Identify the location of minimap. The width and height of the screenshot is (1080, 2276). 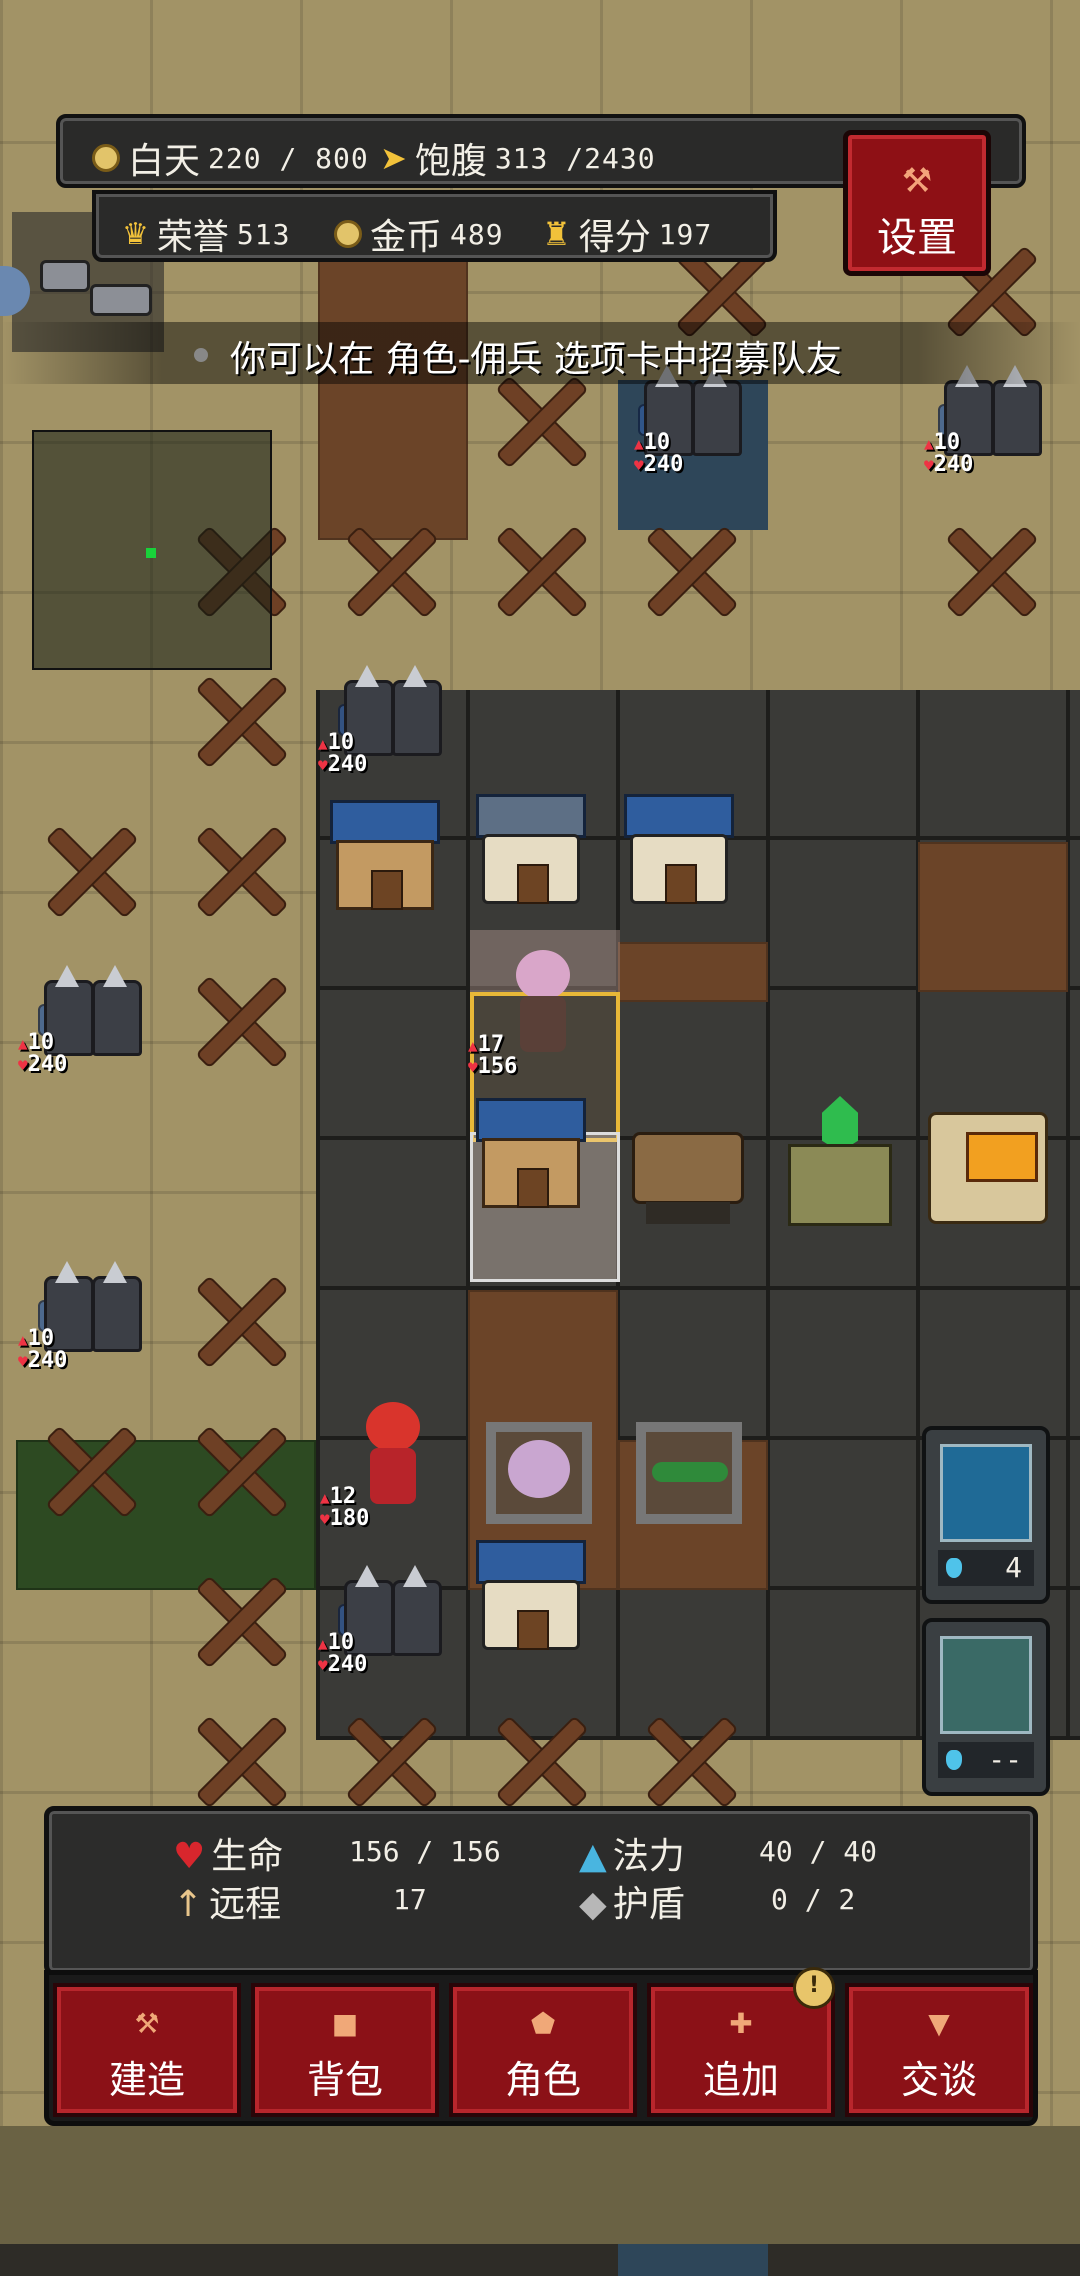
(152, 550).